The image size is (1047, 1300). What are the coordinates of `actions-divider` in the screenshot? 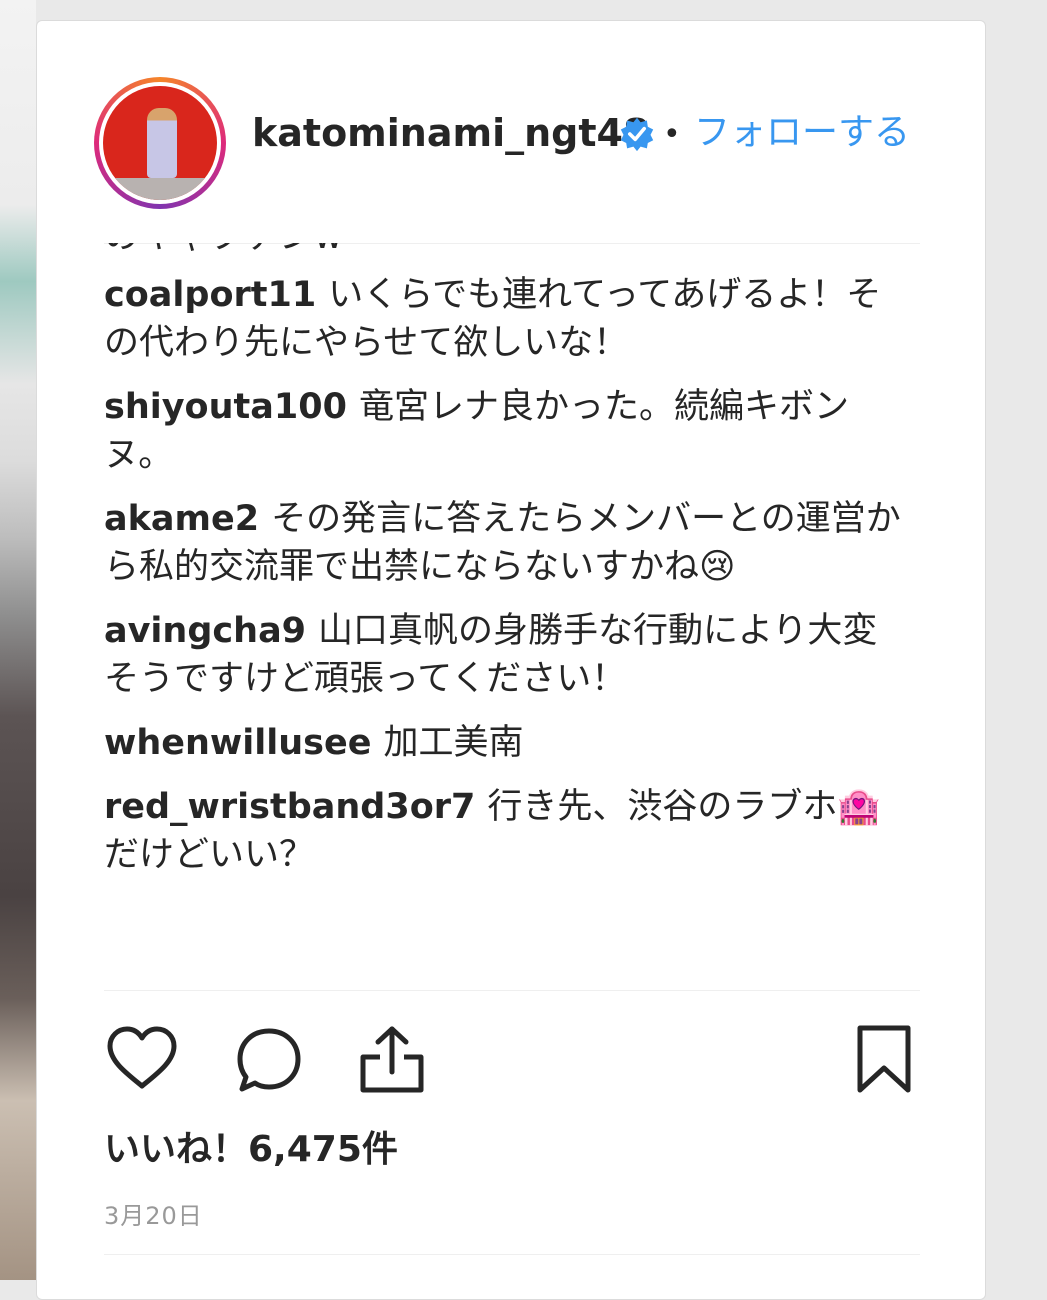 It's located at (512, 990).